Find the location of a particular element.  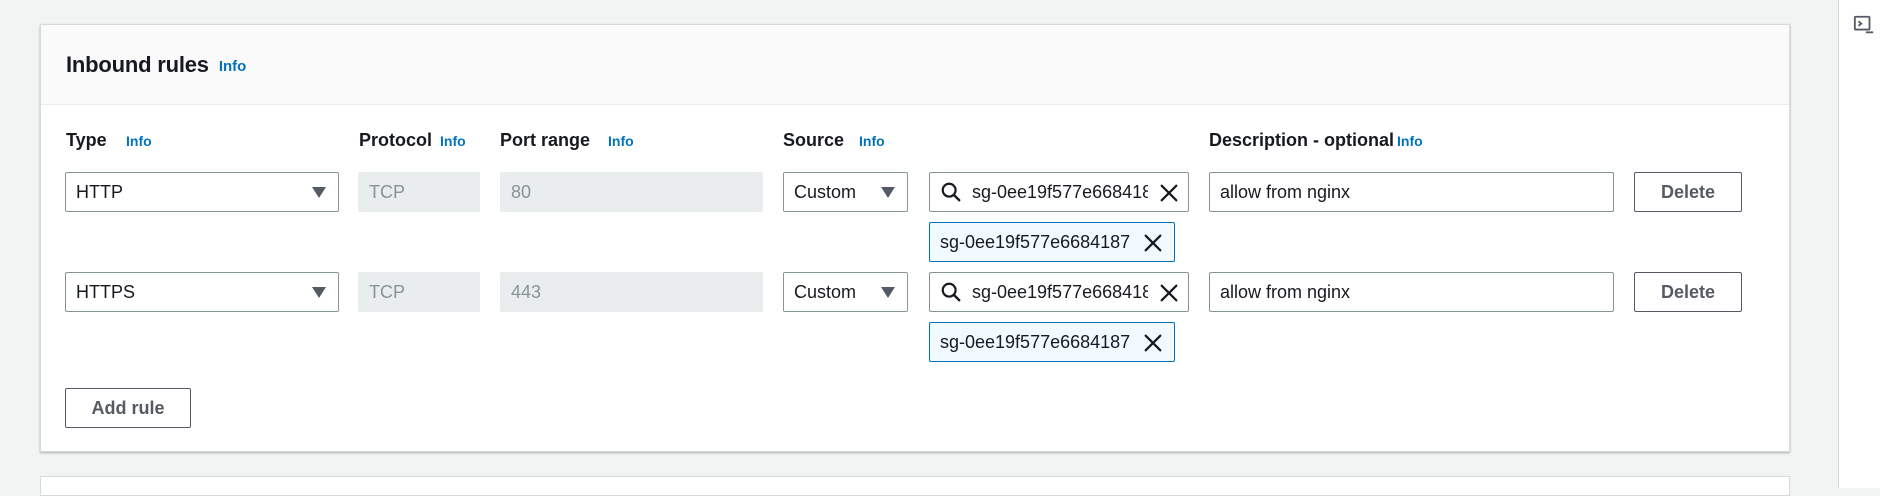

rule-2-source-token: sg-0ee19f577e6684187 is located at coordinates (1052, 342).